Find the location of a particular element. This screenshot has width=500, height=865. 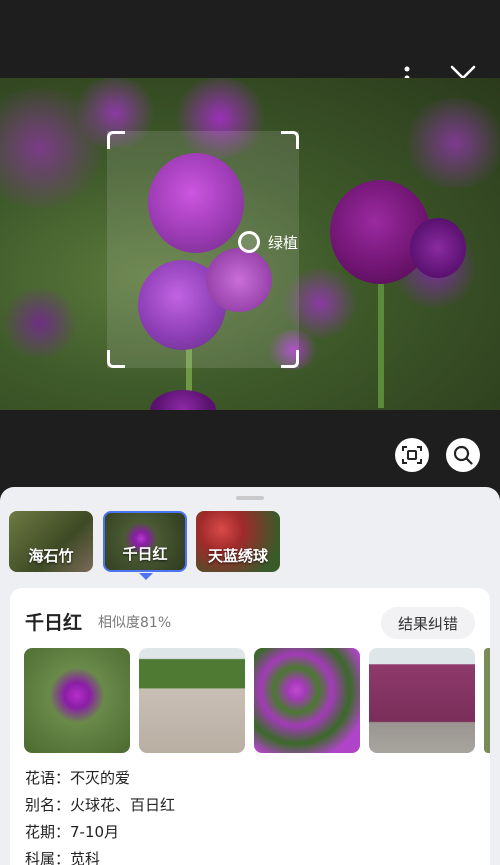

sheet-handle is located at coordinates (250, 498).